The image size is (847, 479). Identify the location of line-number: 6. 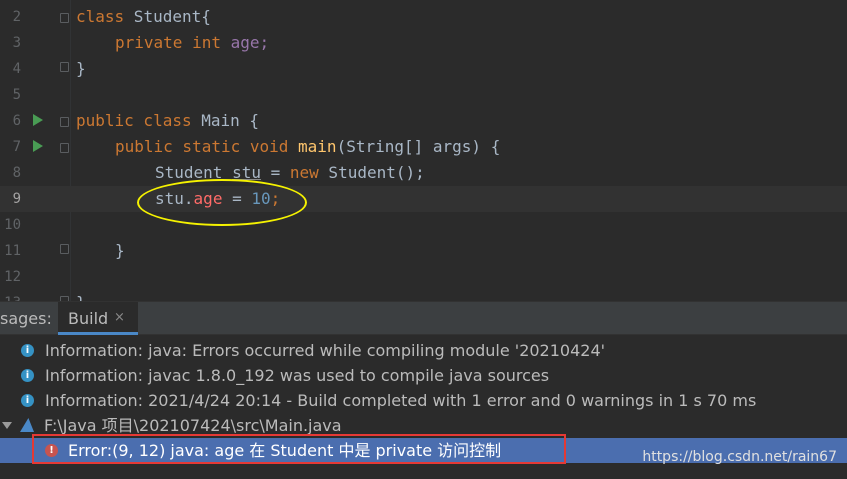
(16, 121).